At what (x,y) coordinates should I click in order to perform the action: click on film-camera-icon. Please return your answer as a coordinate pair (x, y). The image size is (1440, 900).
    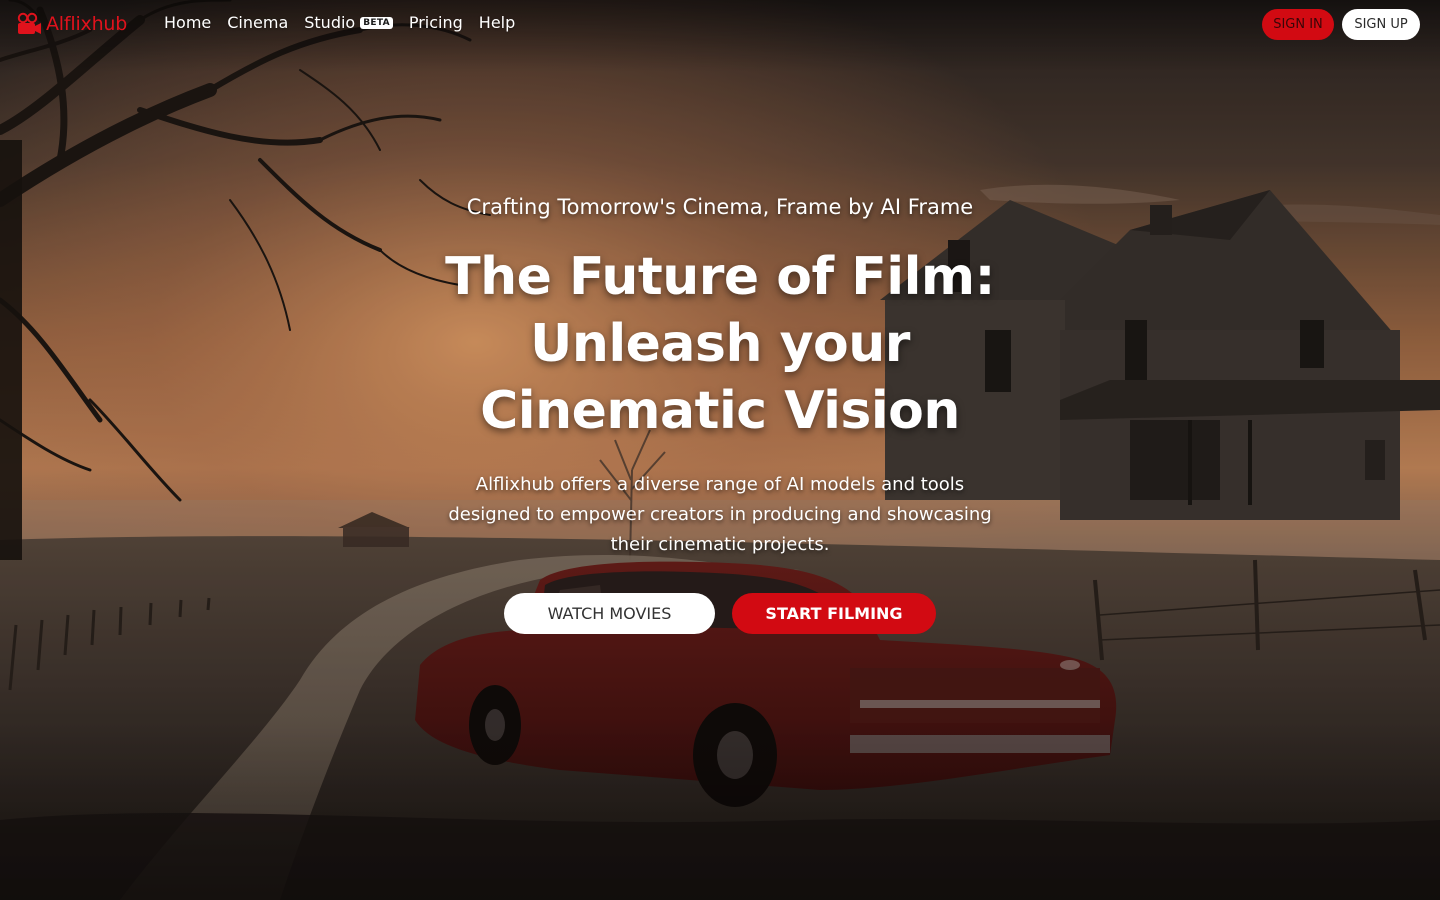
    Looking at the image, I should click on (29, 23).